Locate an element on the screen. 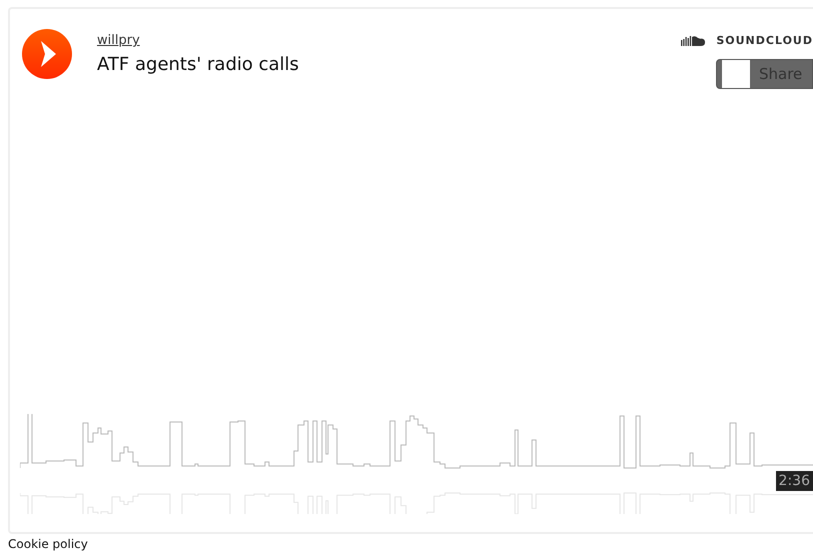 The image size is (813, 552). cookie-policy-link: Cookie policy is located at coordinates (410, 544).